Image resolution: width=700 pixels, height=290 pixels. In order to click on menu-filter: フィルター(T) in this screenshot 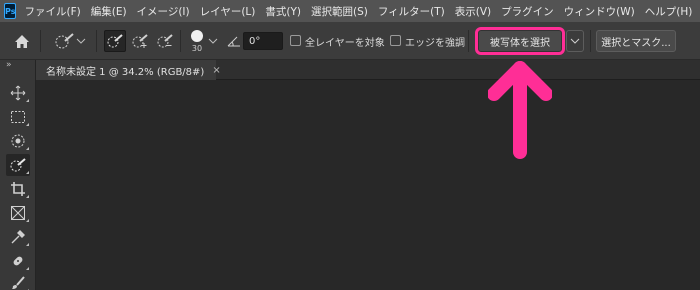, I will do `click(411, 11)`.